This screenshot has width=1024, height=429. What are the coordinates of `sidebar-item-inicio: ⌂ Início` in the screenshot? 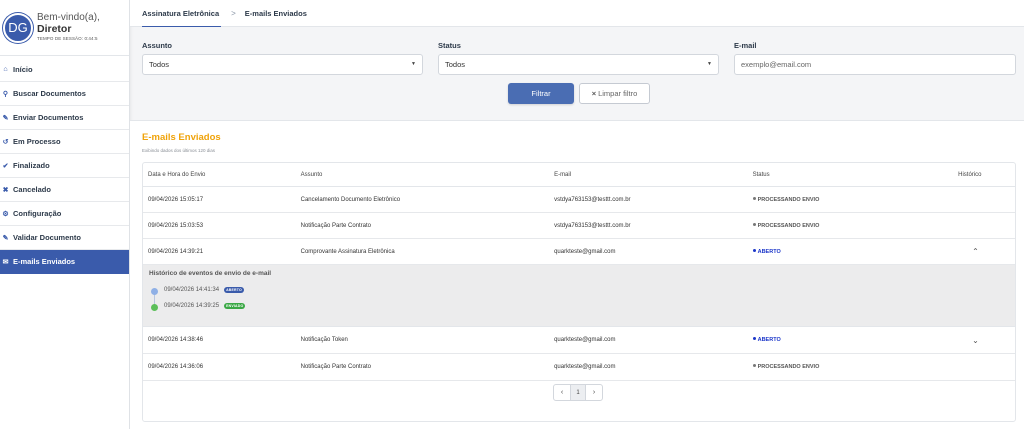 It's located at (64, 70).